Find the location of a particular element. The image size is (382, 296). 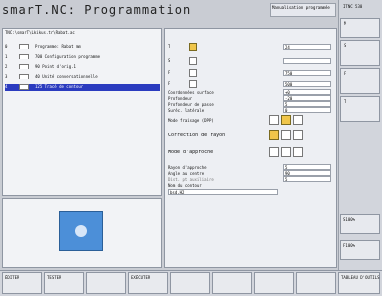

tree-row-4: 4 125 Tracé de contour is located at coordinates (82, 87).